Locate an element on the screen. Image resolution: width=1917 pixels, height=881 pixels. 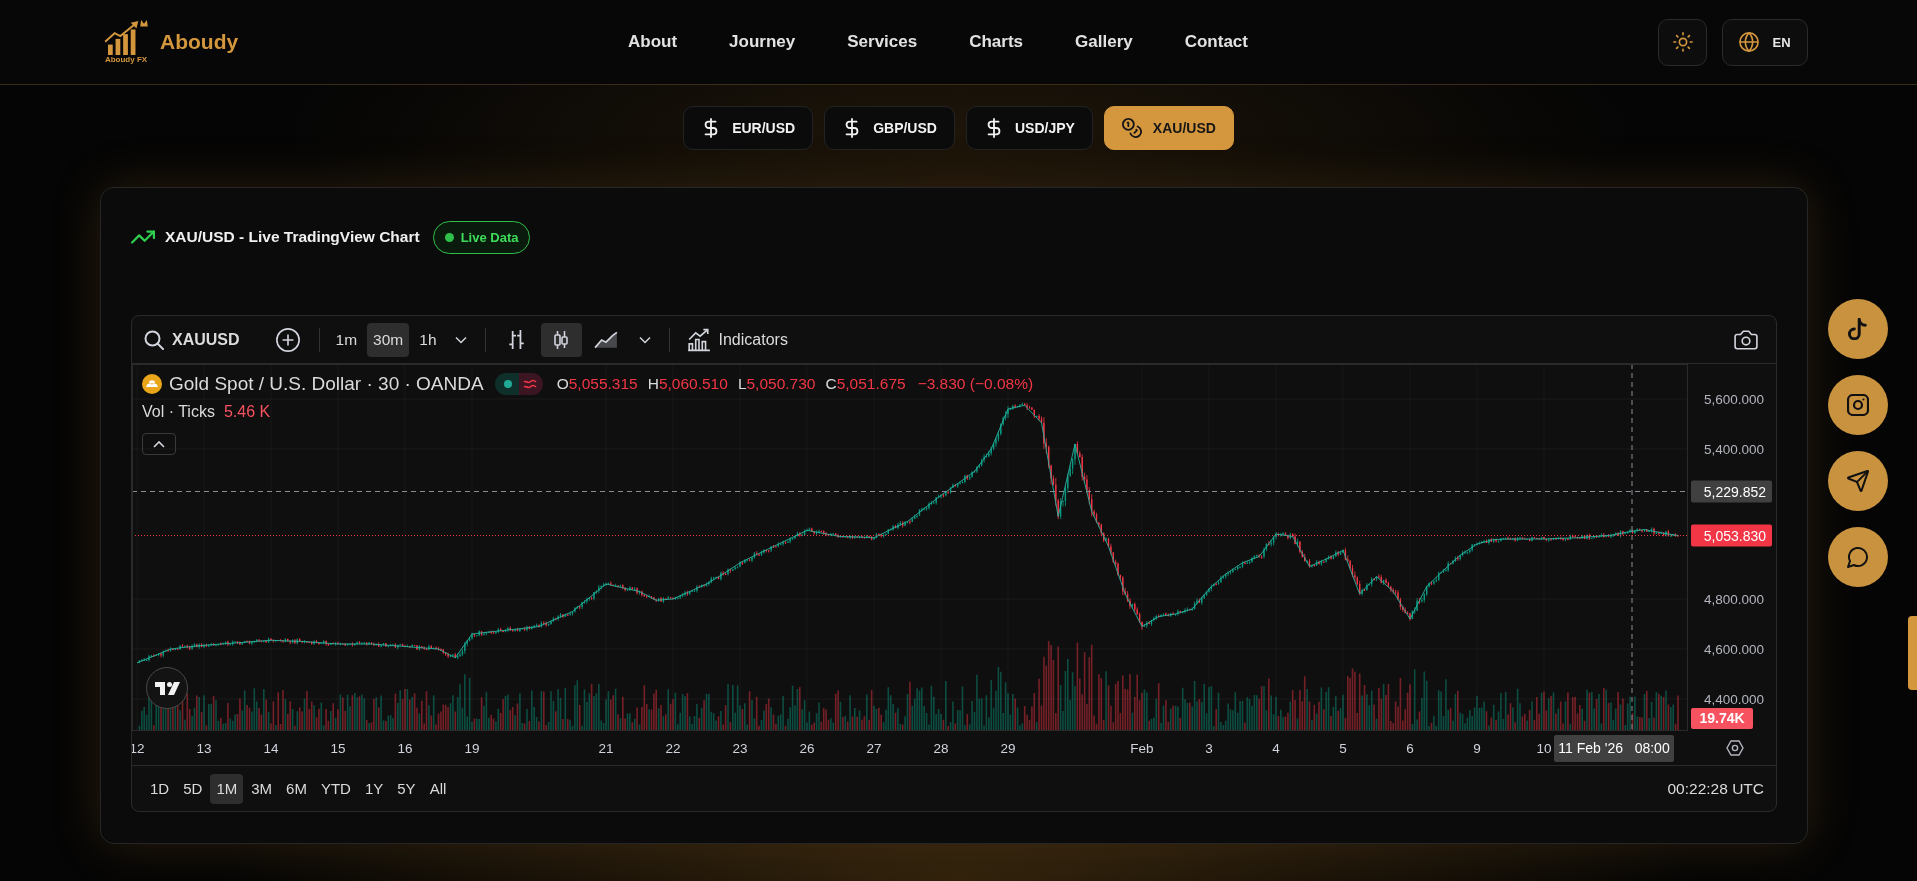
last-price-tag: 5,053.830 is located at coordinates (1731, 535).